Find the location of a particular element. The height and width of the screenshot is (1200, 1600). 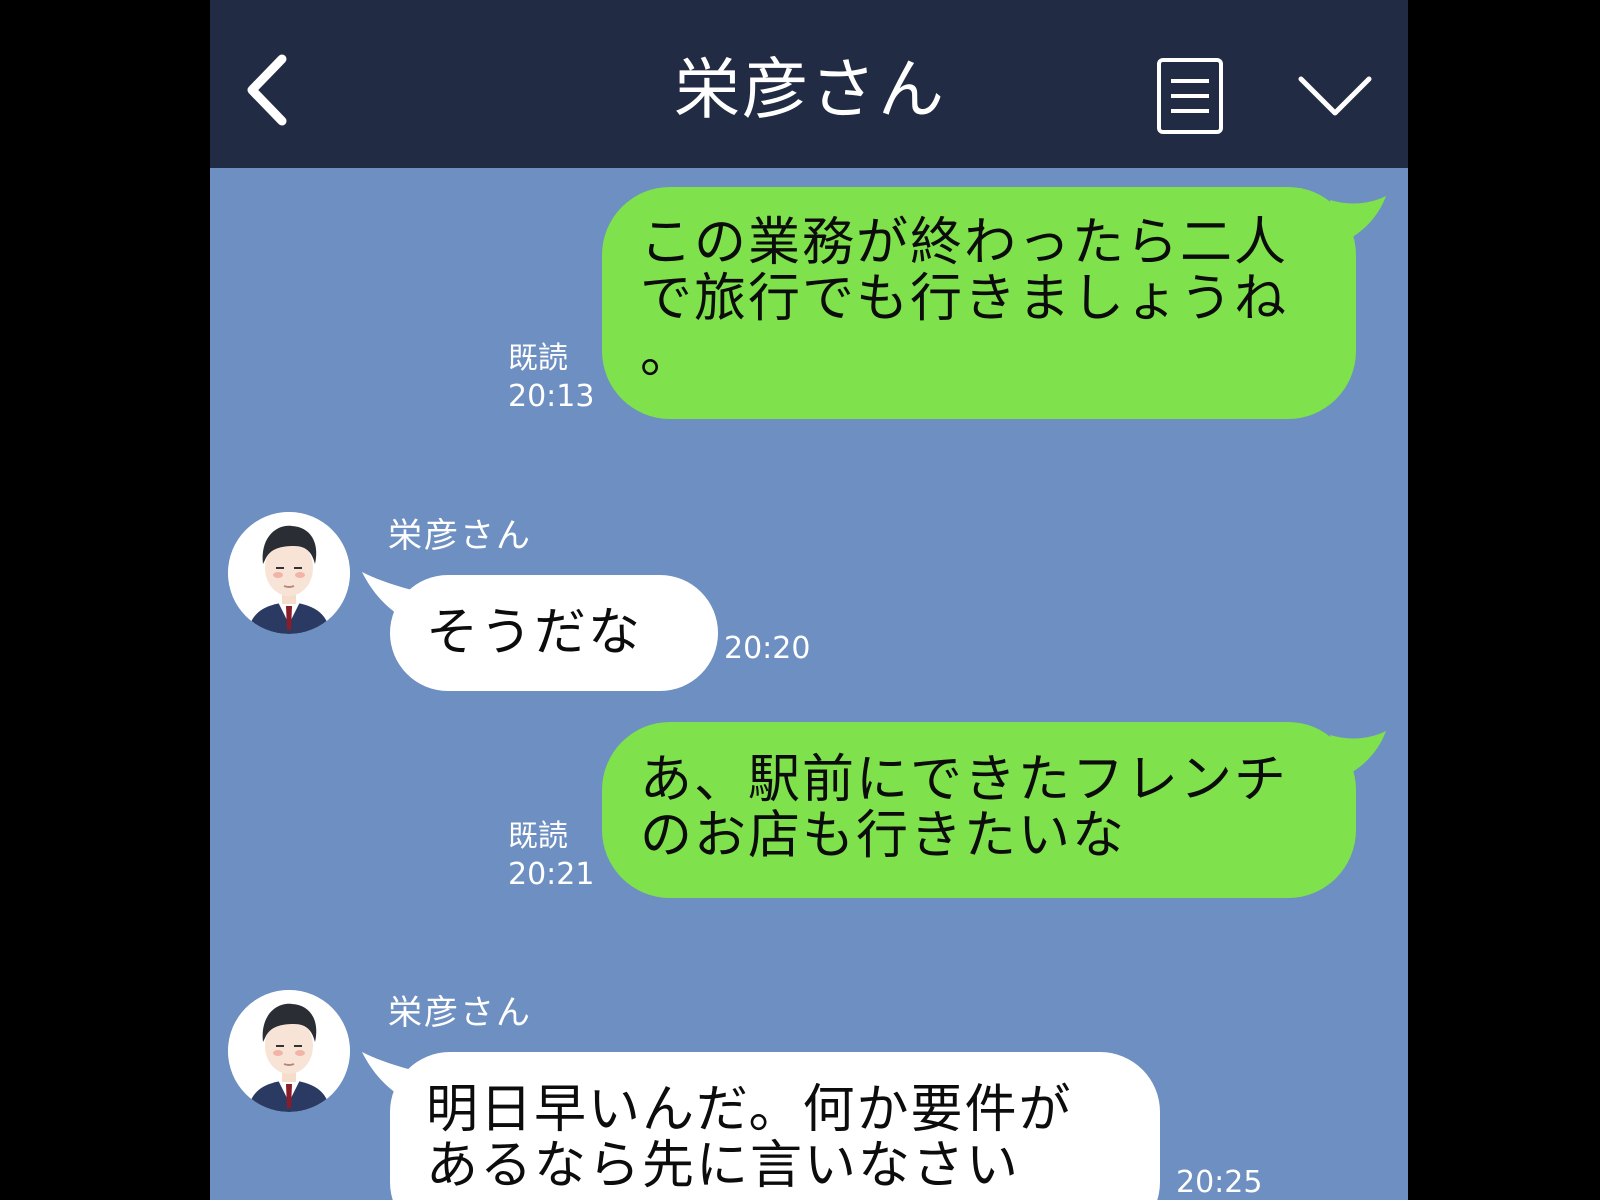

expand-button is located at coordinates (1335, 95).